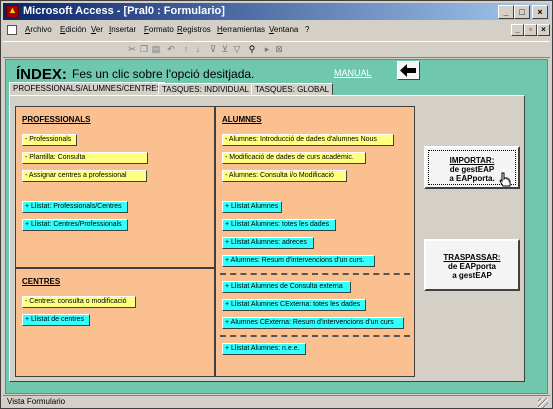 This screenshot has width=553, height=409. I want to click on professionals-button: - Professionals, so click(49, 140).